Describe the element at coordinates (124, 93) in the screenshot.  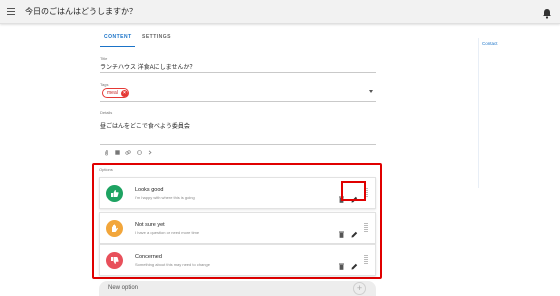
I see `close-icon: ×` at that location.